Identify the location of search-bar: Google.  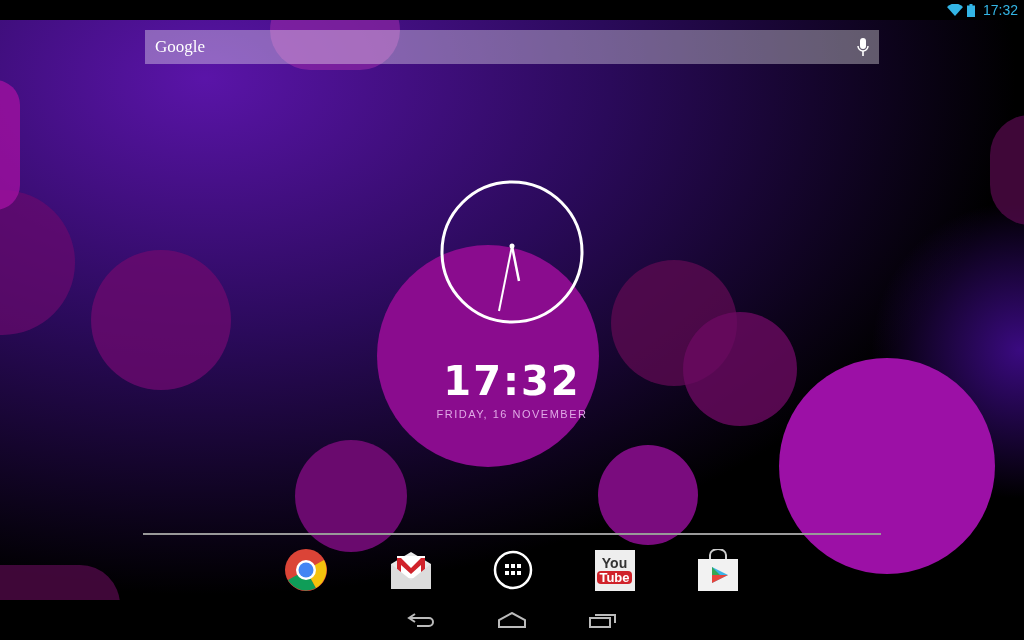
(512, 47).